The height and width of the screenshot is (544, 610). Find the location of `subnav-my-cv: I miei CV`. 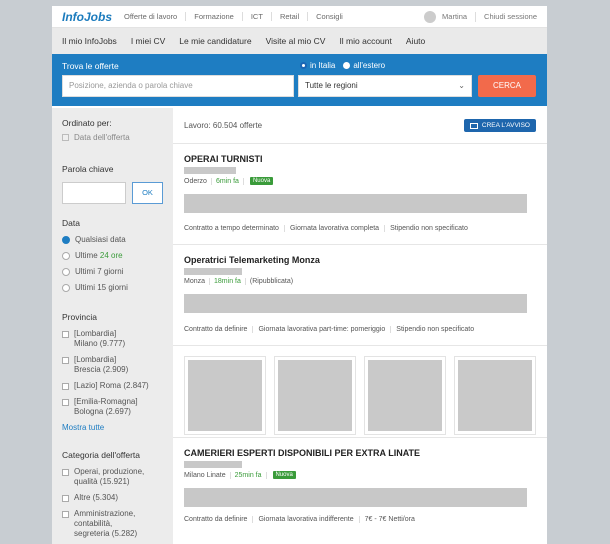

subnav-my-cv: I miei CV is located at coordinates (148, 41).